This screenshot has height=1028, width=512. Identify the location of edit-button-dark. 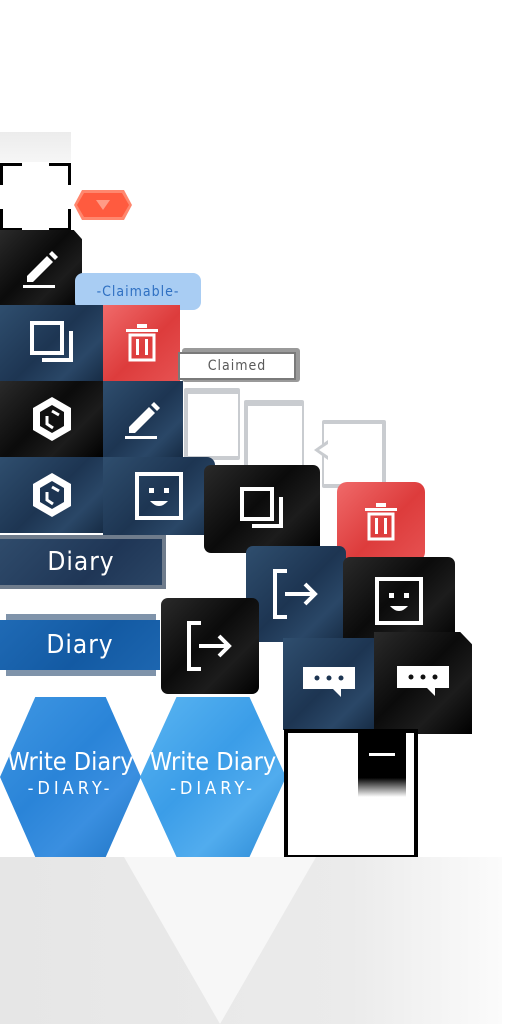
(41, 268).